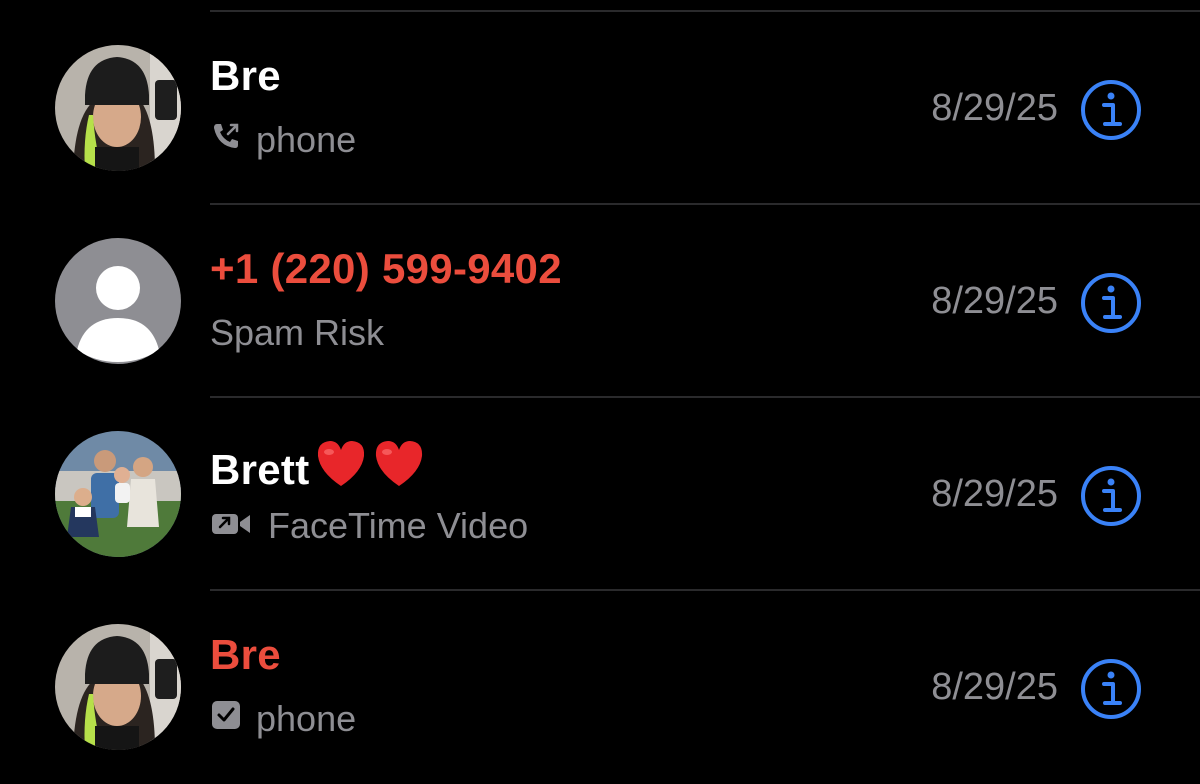 The width and height of the screenshot is (1200, 784). Describe the element at coordinates (386, 268) in the screenshot. I see `contact-name: +1 (220) 599-9402` at that location.